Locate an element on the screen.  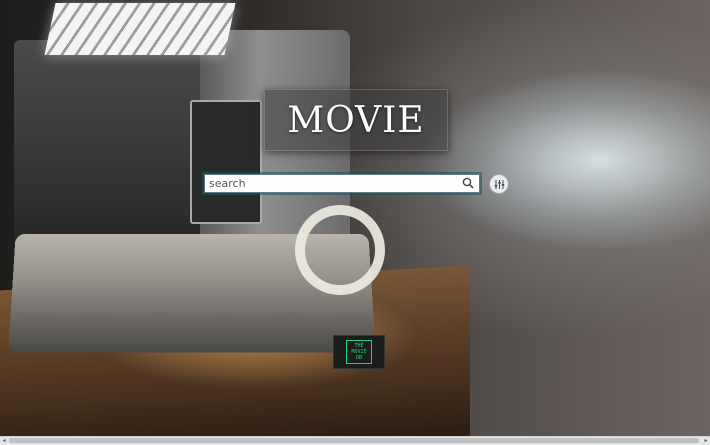
search-bar is located at coordinates (342, 183).